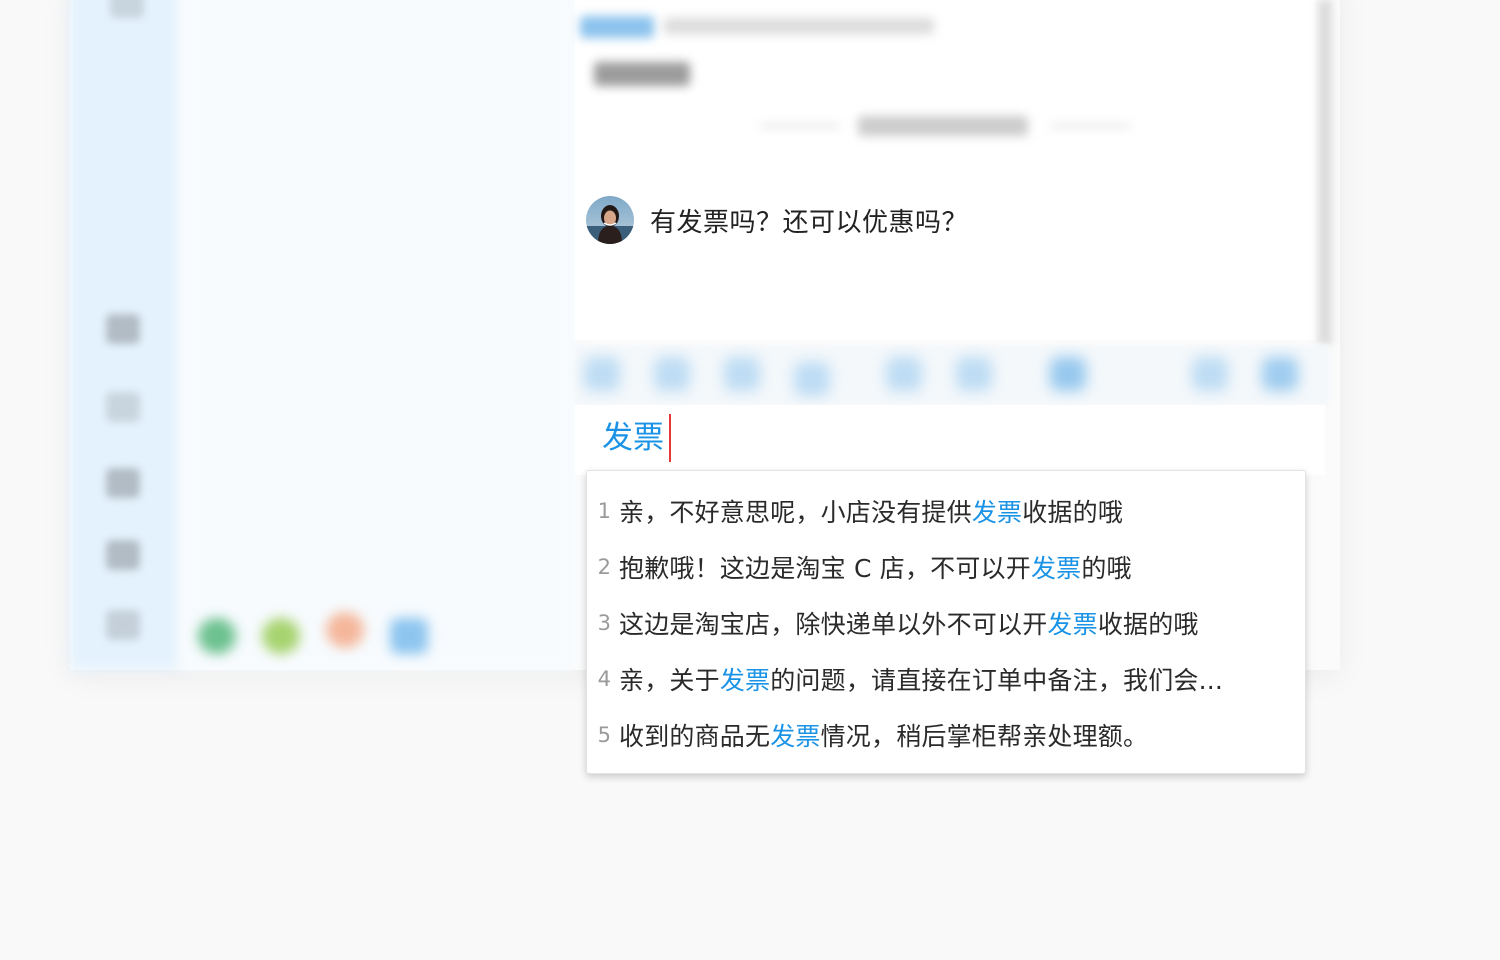 The image size is (1500, 960). What do you see at coordinates (1280, 374) in the screenshot?
I see `history-icon` at bounding box center [1280, 374].